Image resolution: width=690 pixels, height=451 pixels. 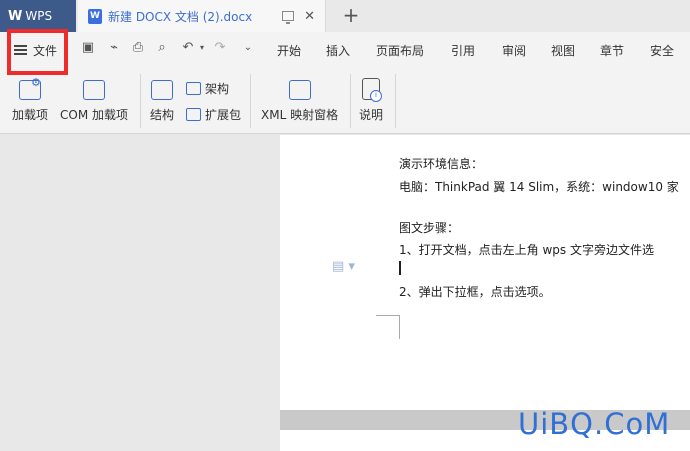 I want to click on paragraph-menu-icon: ▤ ▾, so click(x=343, y=266).